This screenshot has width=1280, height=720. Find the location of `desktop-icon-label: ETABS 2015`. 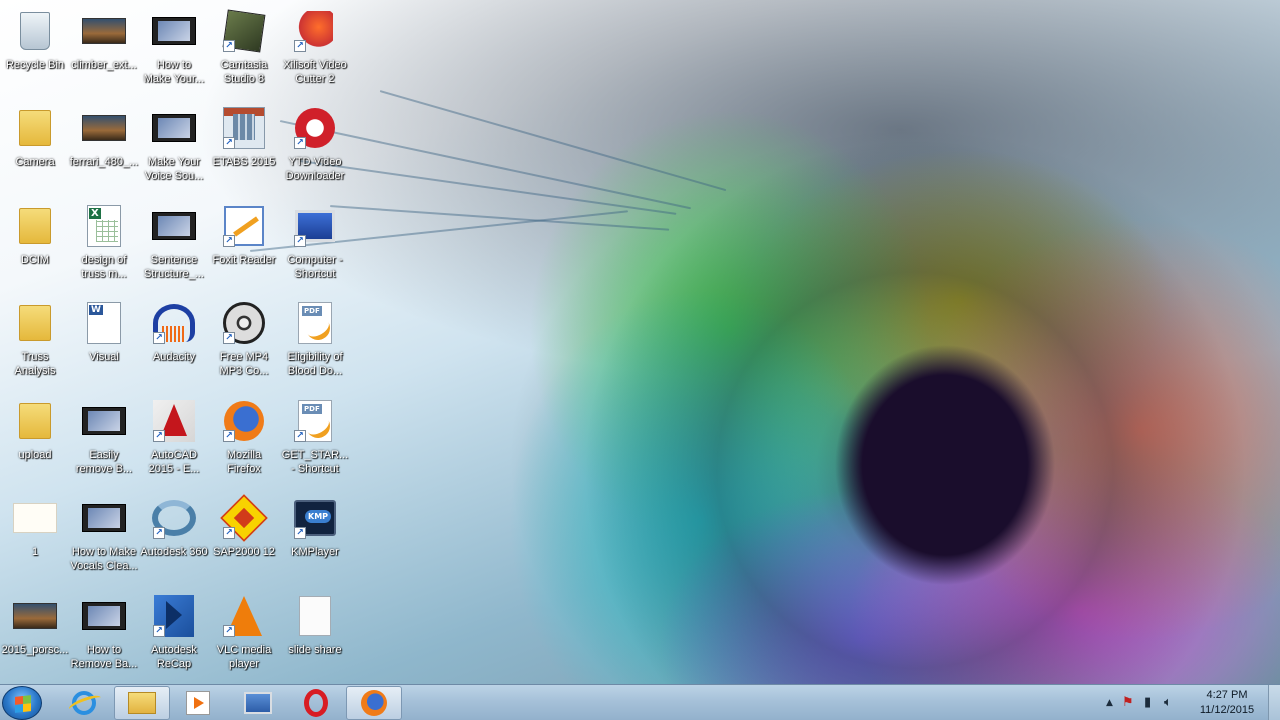

desktop-icon-label: ETABS 2015 is located at coordinates (244, 162).